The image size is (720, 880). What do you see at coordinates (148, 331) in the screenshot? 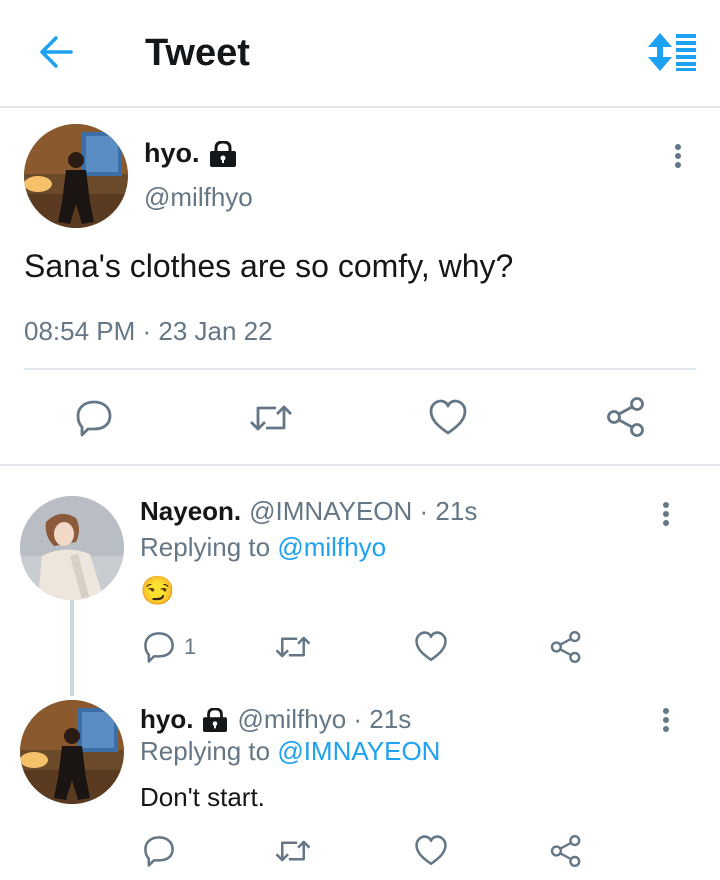
I see `tweet-timestamp: 08:54 PM · 23 Jan 22` at bounding box center [148, 331].